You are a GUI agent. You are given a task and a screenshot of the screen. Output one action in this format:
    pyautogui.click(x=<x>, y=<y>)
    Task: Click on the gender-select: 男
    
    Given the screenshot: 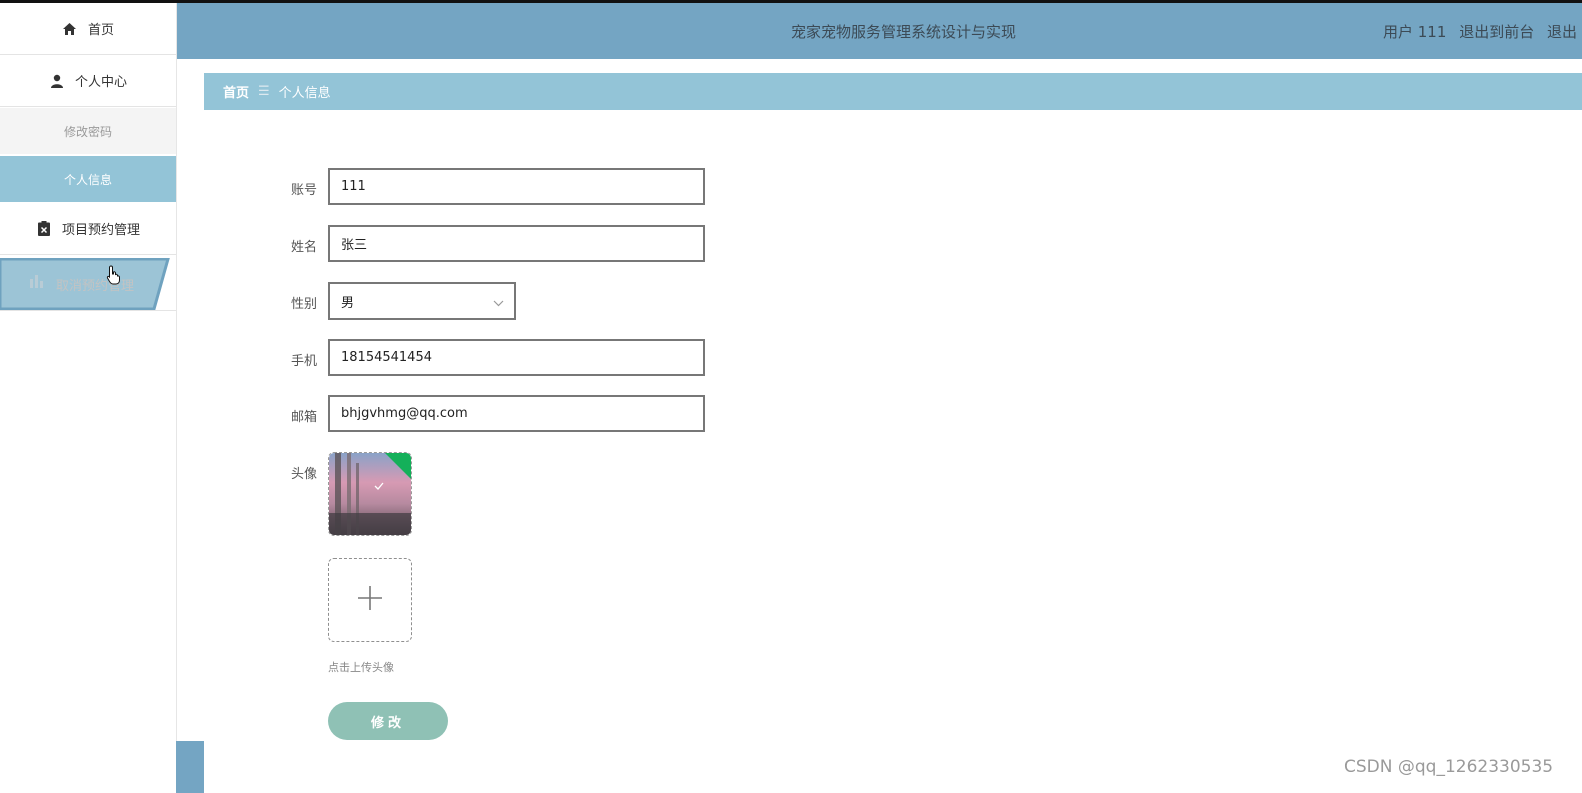 What is the action you would take?
    pyautogui.click(x=422, y=301)
    